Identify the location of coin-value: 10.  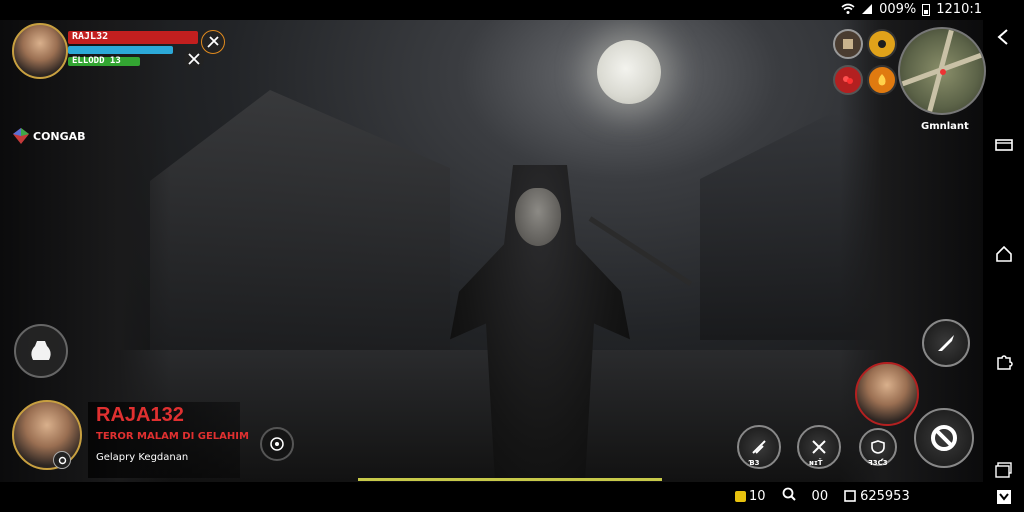
(757, 496).